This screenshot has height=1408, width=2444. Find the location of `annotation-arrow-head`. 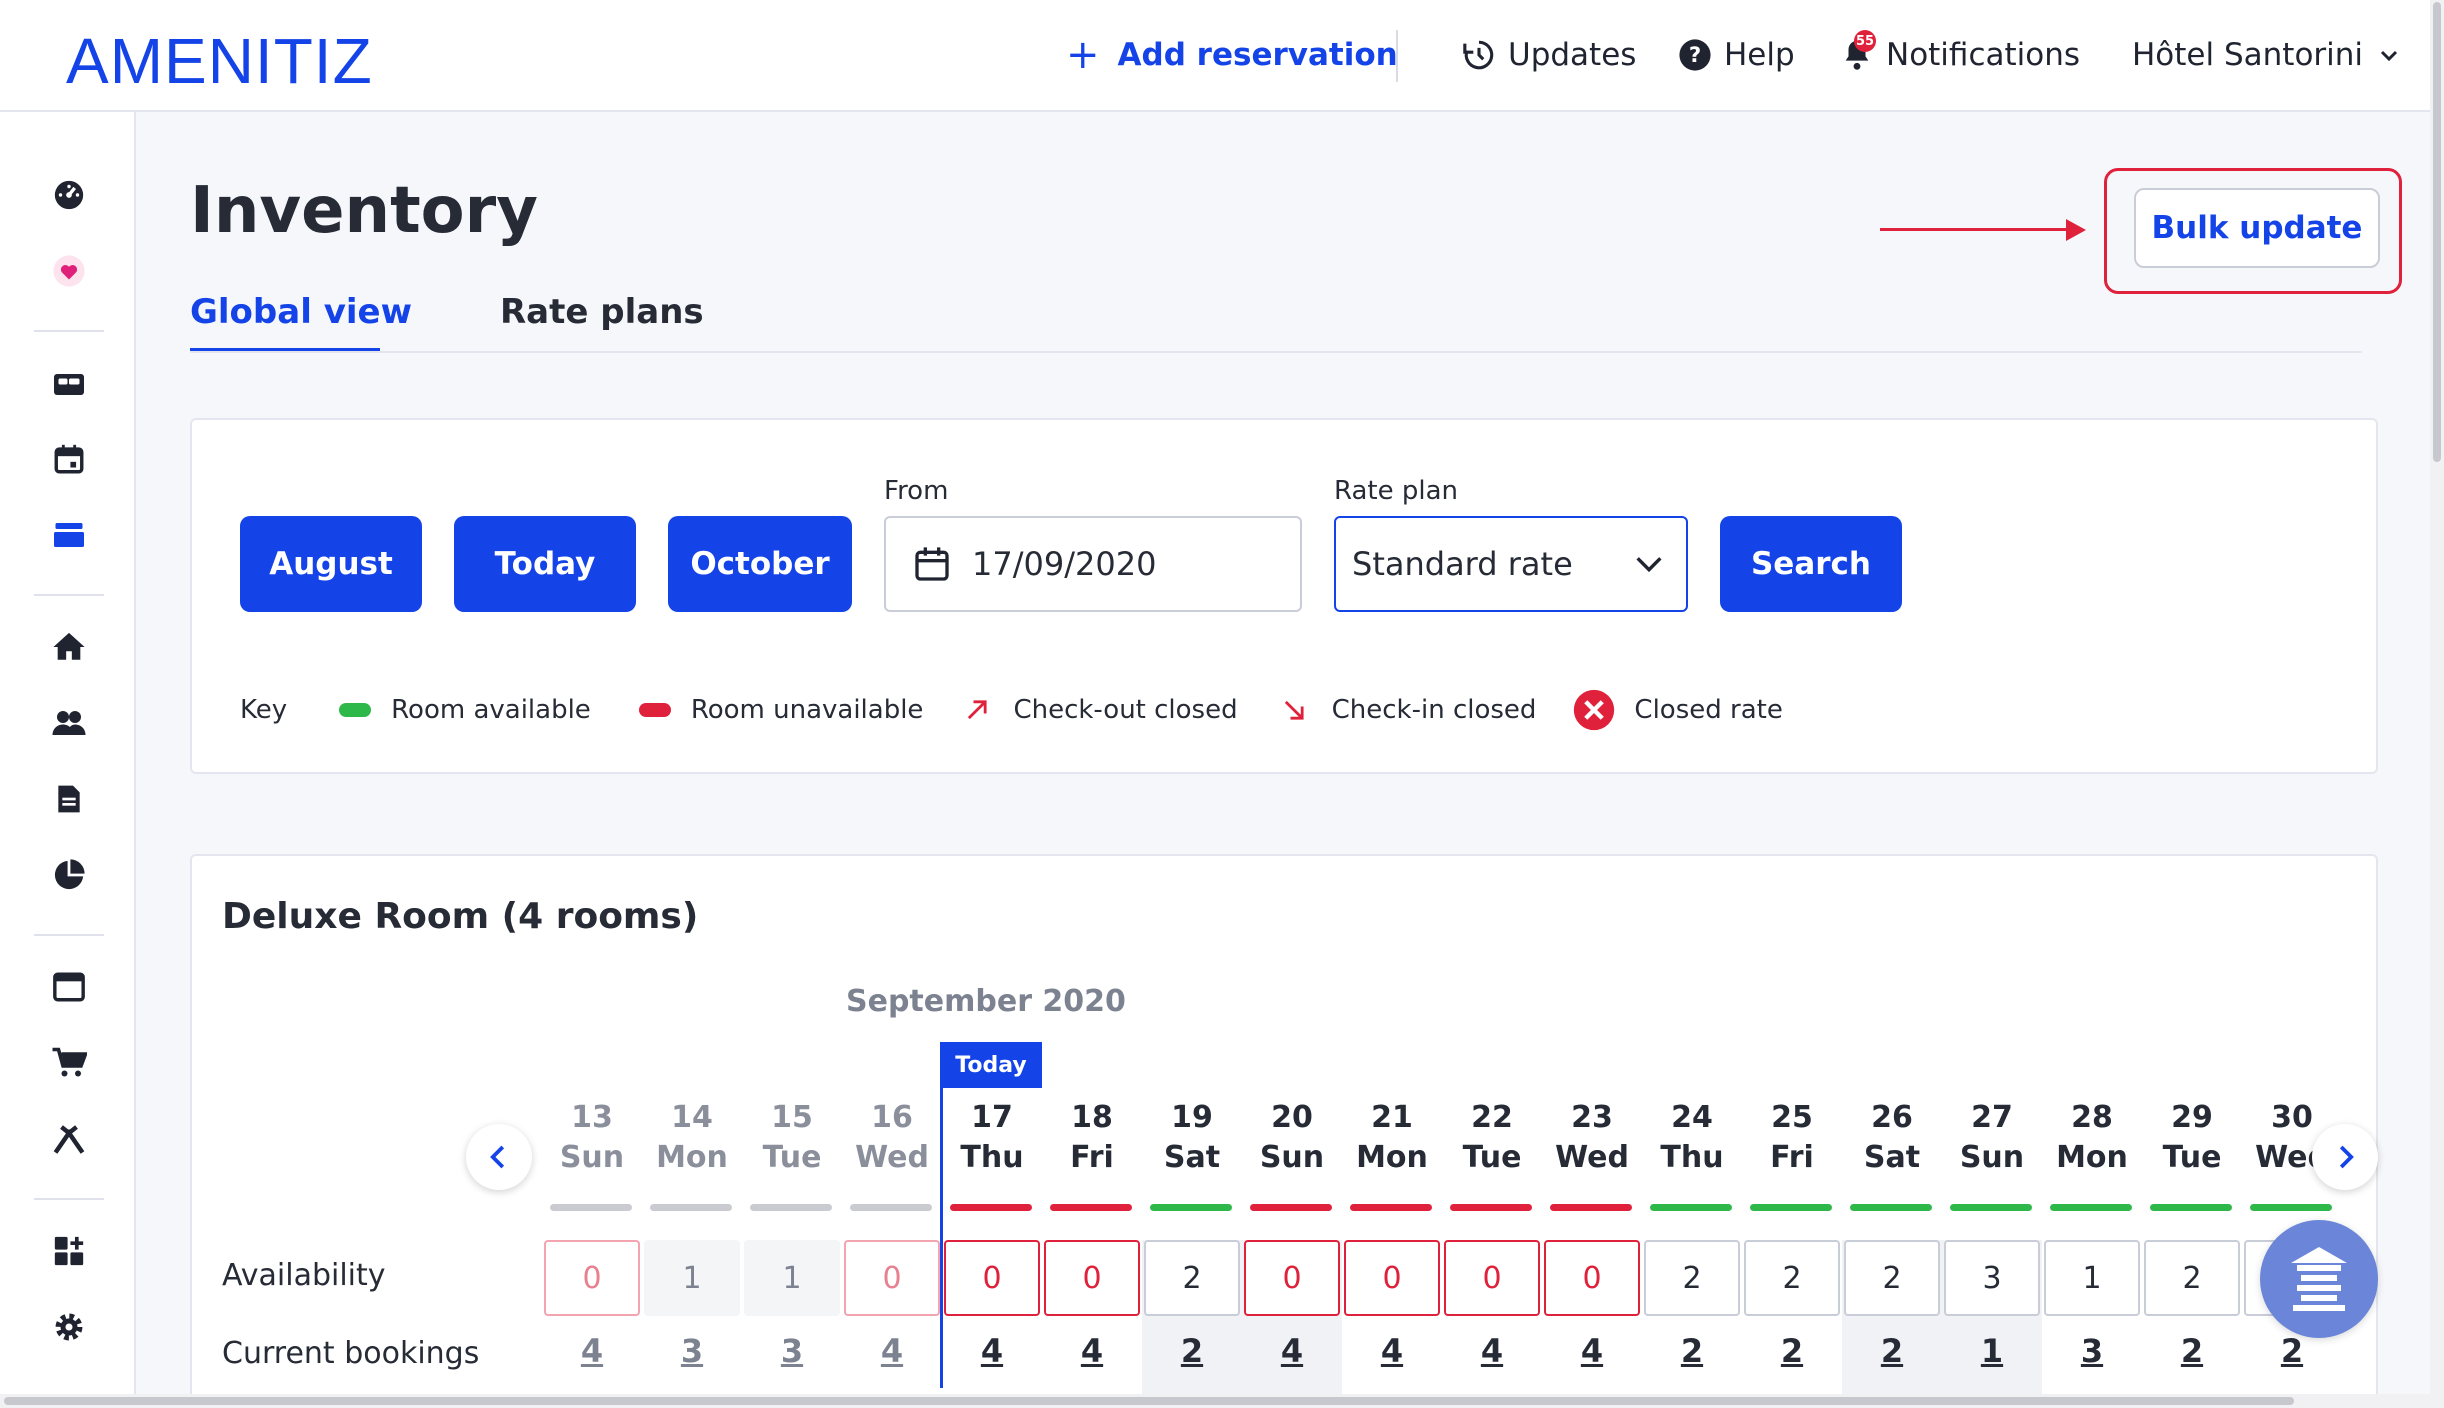

annotation-arrow-head is located at coordinates (2076, 230).